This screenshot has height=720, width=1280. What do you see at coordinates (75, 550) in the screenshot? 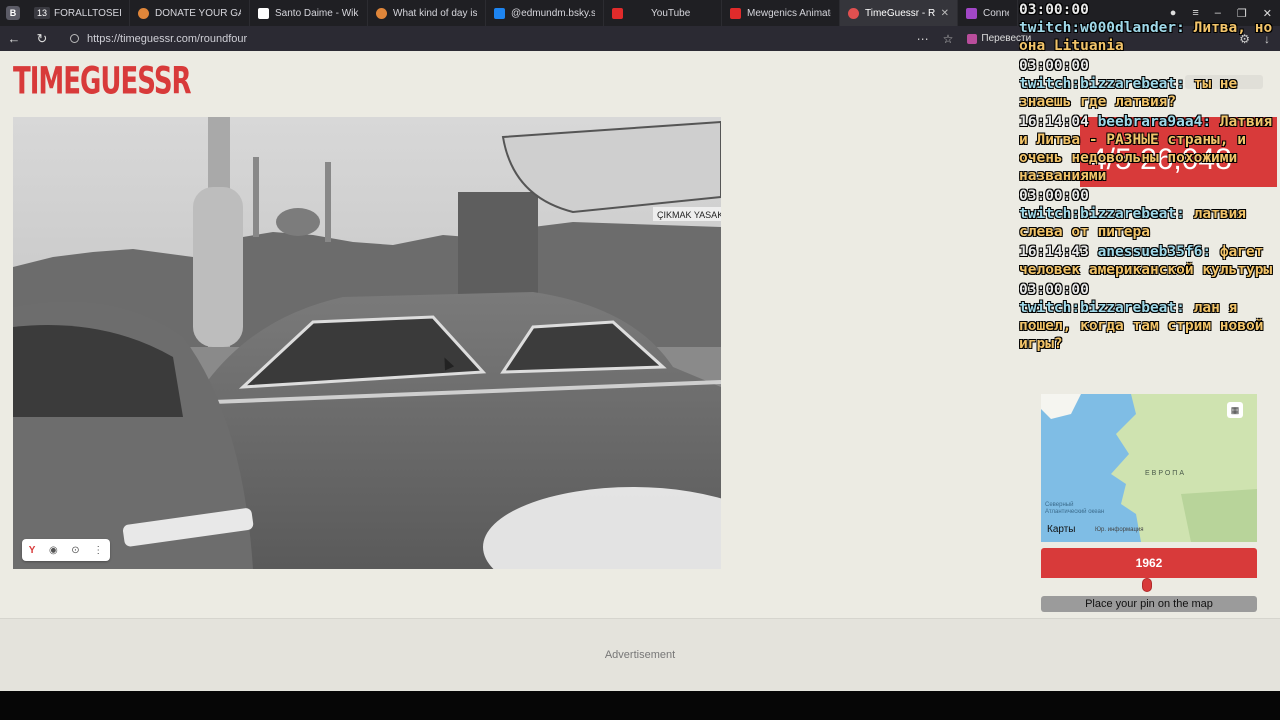
I see `lens-search-icon: ⊙` at bounding box center [75, 550].